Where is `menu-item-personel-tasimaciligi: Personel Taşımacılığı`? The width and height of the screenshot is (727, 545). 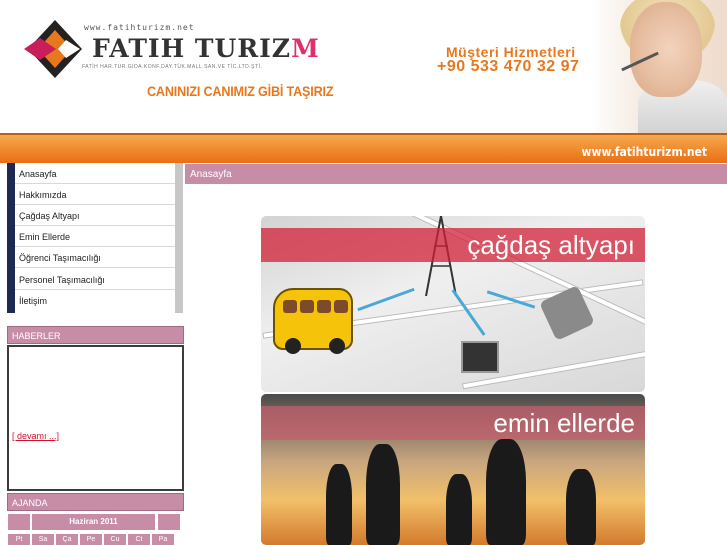
menu-item-personel-tasimaciligi: Personel Taşımacılığı is located at coordinates (95, 279).